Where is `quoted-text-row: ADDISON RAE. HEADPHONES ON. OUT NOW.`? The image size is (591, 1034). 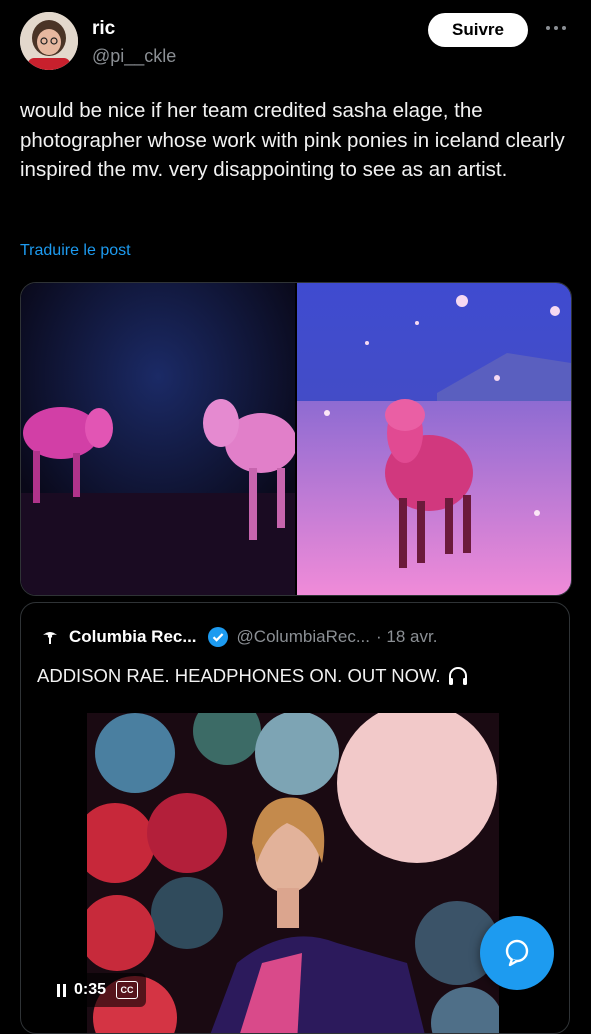 quoted-text-row: ADDISON RAE. HEADPHONES ON. OUT NOW. is located at coordinates (253, 676).